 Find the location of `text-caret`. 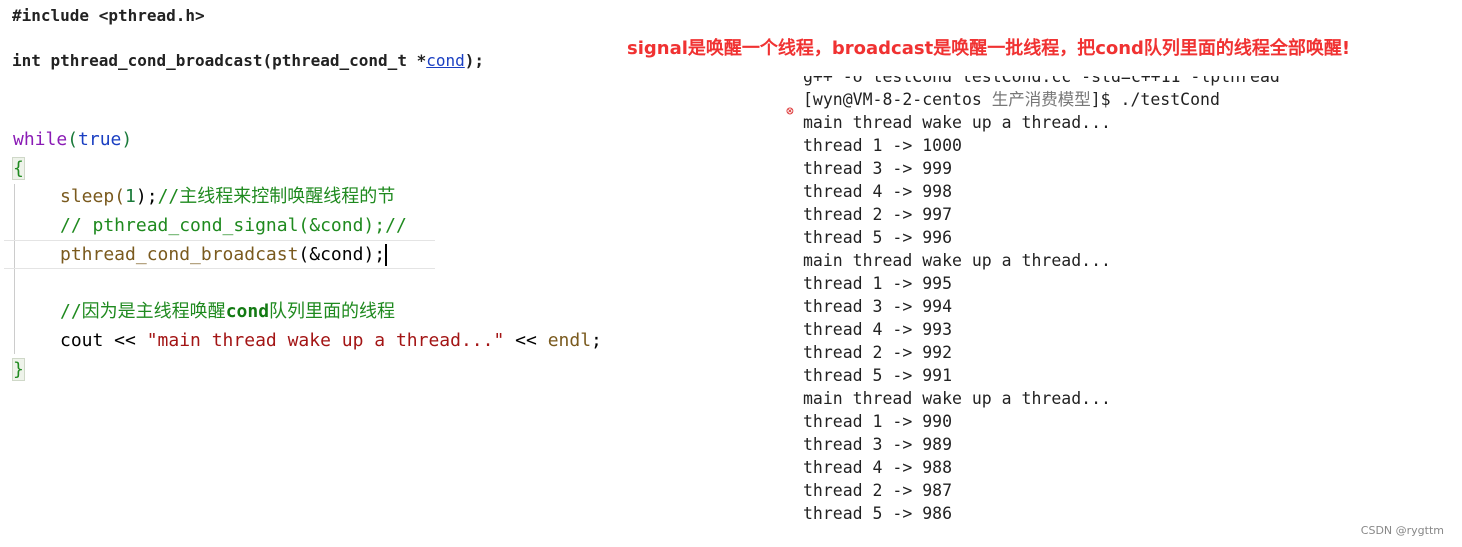

text-caret is located at coordinates (386, 254).